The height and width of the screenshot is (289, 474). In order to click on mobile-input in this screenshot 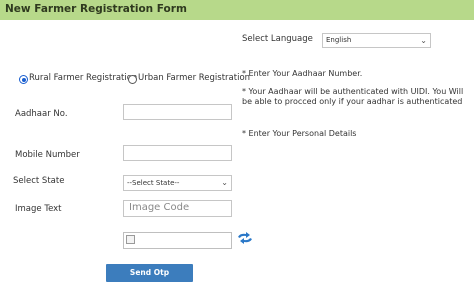, I will do `click(177, 153)`.